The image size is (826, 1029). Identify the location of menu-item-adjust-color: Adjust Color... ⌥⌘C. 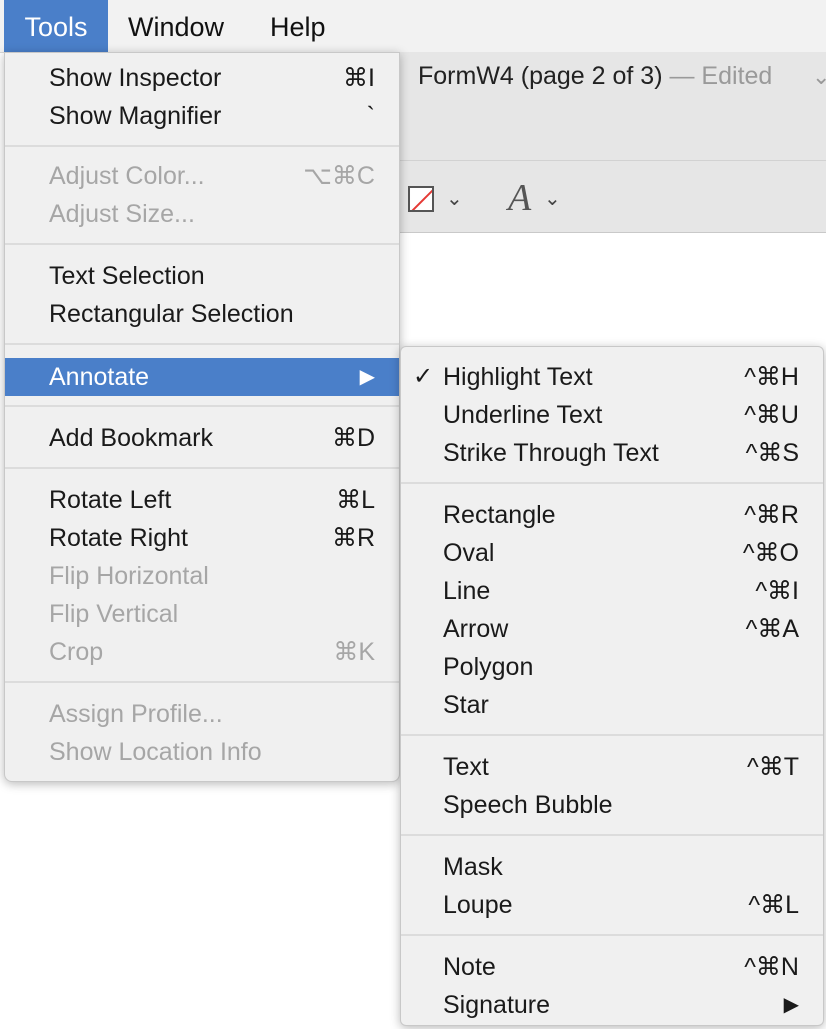
(202, 176).